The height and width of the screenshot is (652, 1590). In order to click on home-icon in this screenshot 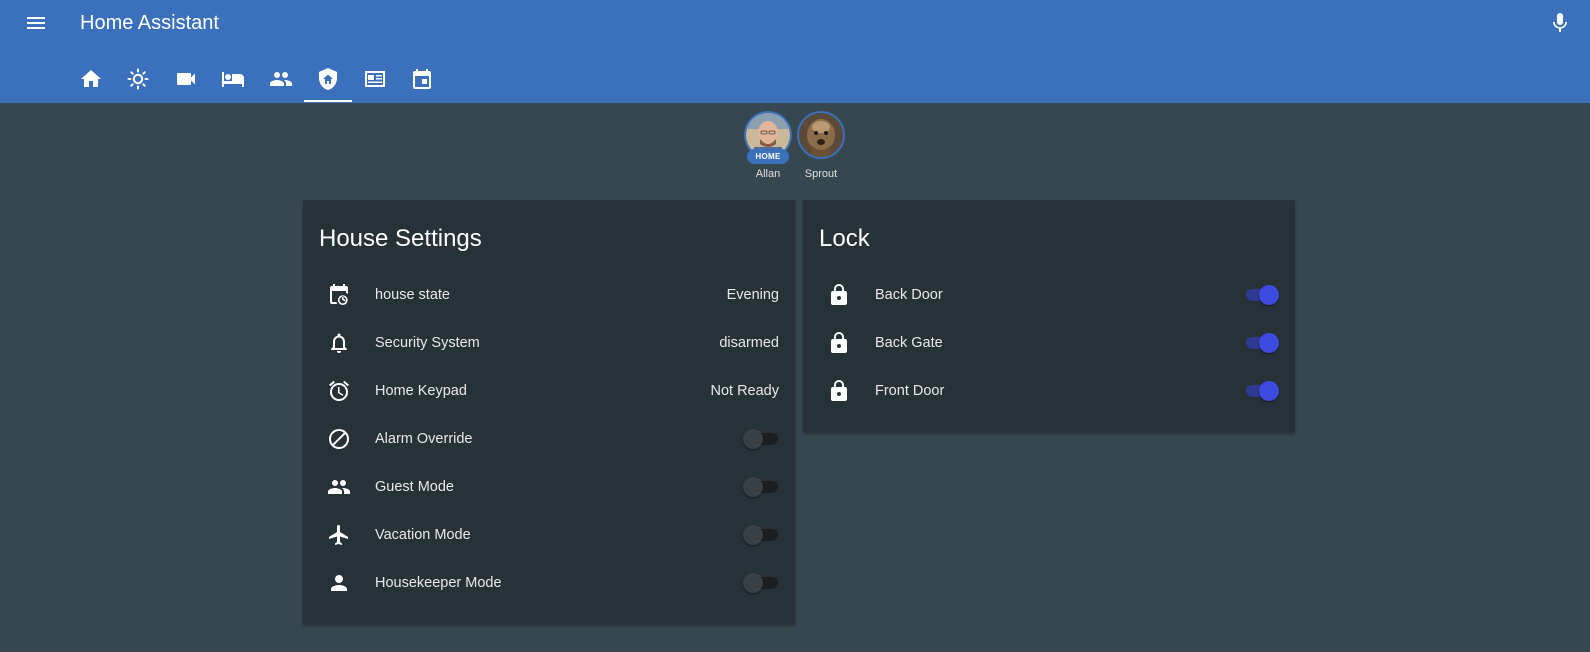, I will do `click(91, 78)`.